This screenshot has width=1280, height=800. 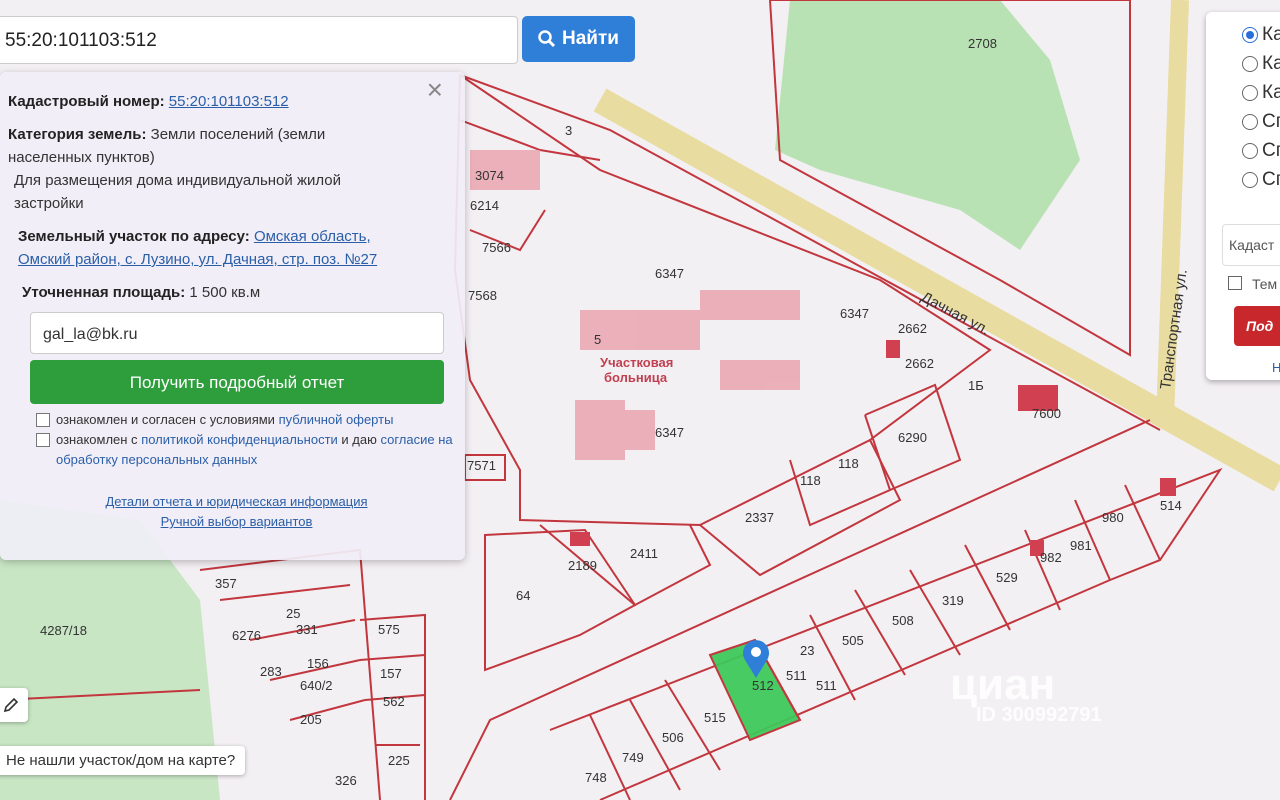 I want to click on watermark-logo: циан, so click(x=1003, y=684).